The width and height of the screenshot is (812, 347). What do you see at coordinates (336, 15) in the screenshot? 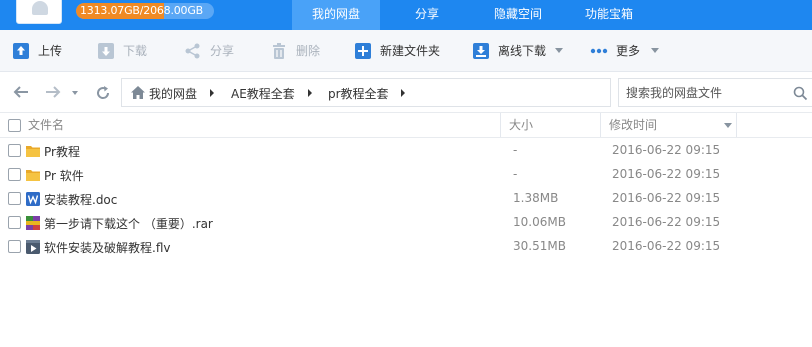
I see `nav-my-disk: 我的网盘` at bounding box center [336, 15].